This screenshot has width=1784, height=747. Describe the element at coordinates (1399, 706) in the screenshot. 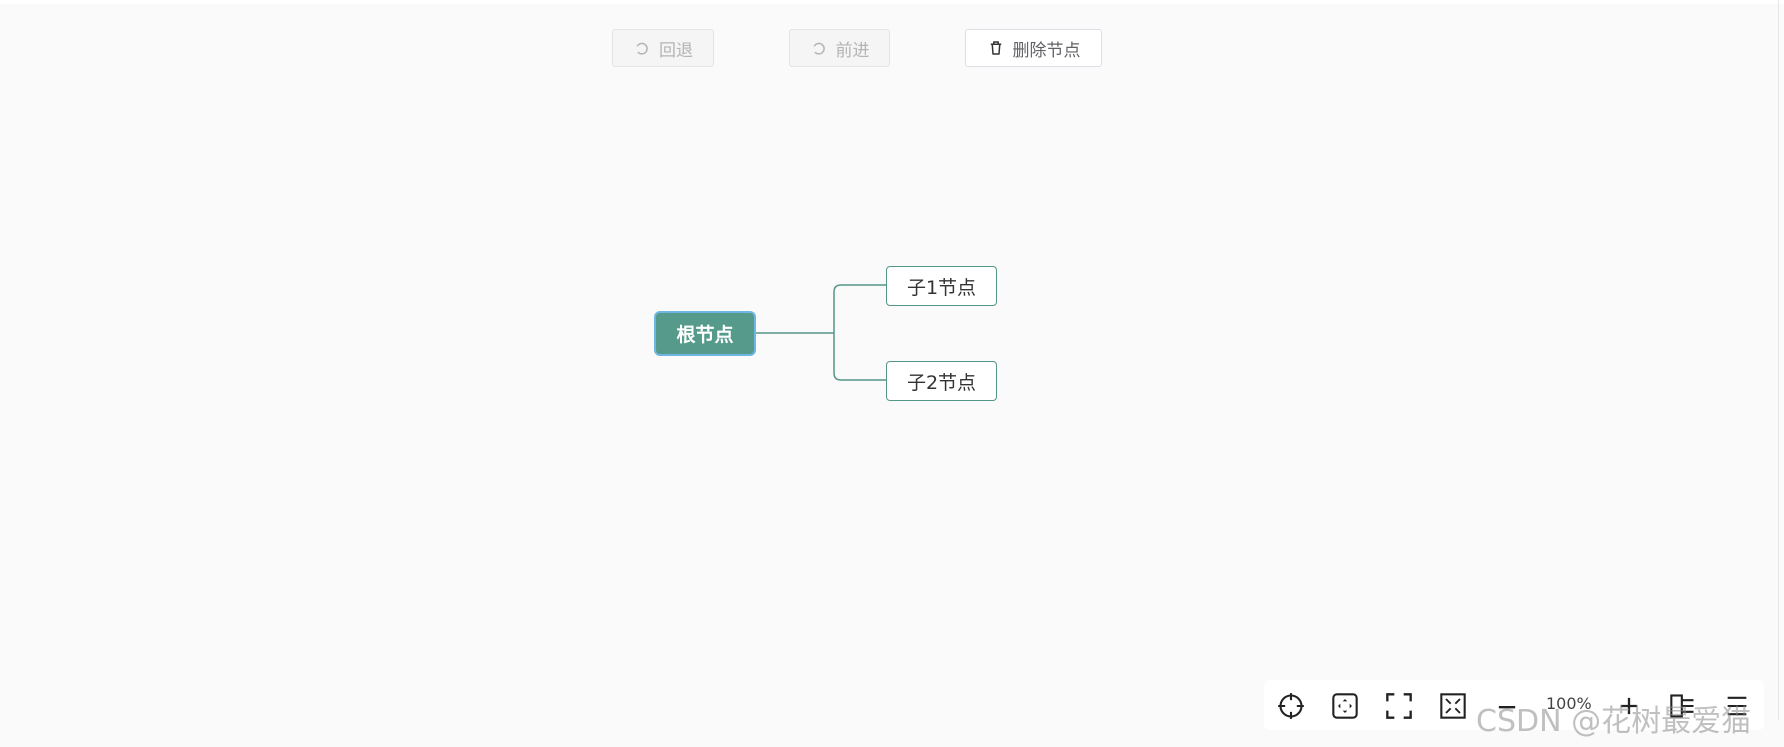

I see `fullscreen-icon` at that location.